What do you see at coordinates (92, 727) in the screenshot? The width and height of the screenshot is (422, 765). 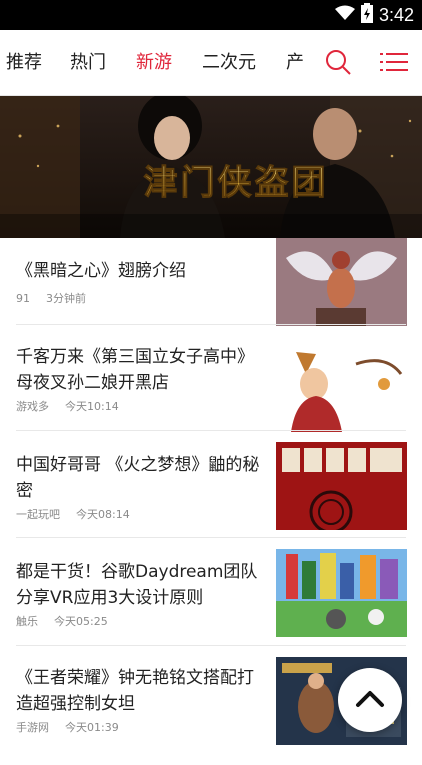 I see `article-time: 今天01:39` at bounding box center [92, 727].